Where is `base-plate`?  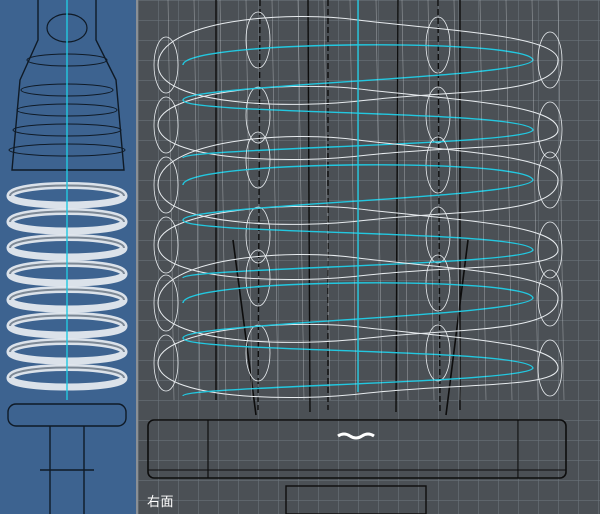 base-plate is located at coordinates (357, 449).